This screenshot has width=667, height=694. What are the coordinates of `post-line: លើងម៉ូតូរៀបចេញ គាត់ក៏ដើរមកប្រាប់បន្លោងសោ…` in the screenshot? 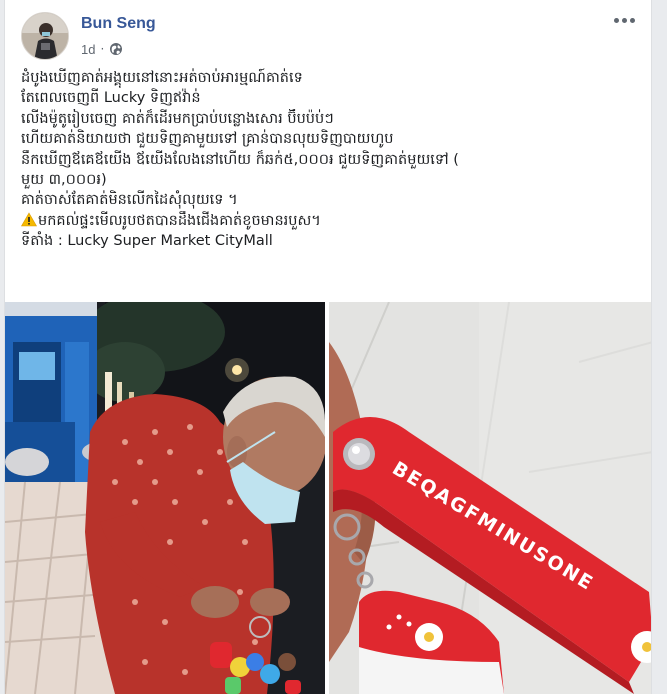 It's located at (177, 118).